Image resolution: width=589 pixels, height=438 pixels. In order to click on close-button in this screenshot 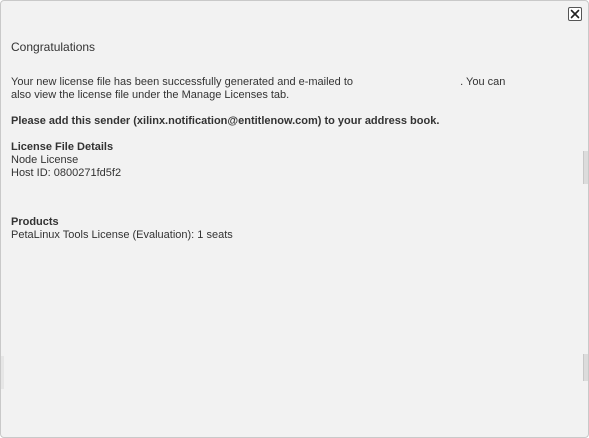, I will do `click(575, 14)`.